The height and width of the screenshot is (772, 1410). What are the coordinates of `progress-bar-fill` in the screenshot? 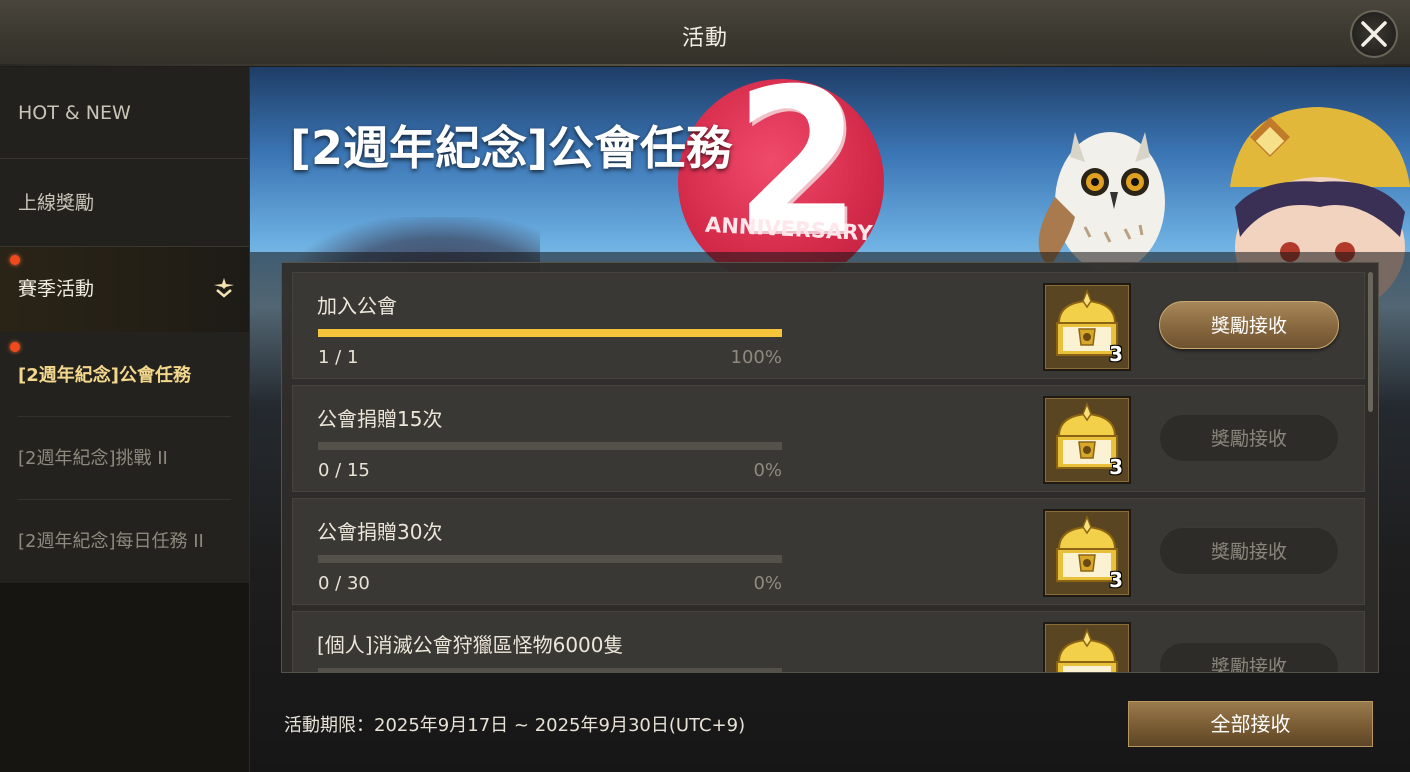 It's located at (550, 333).